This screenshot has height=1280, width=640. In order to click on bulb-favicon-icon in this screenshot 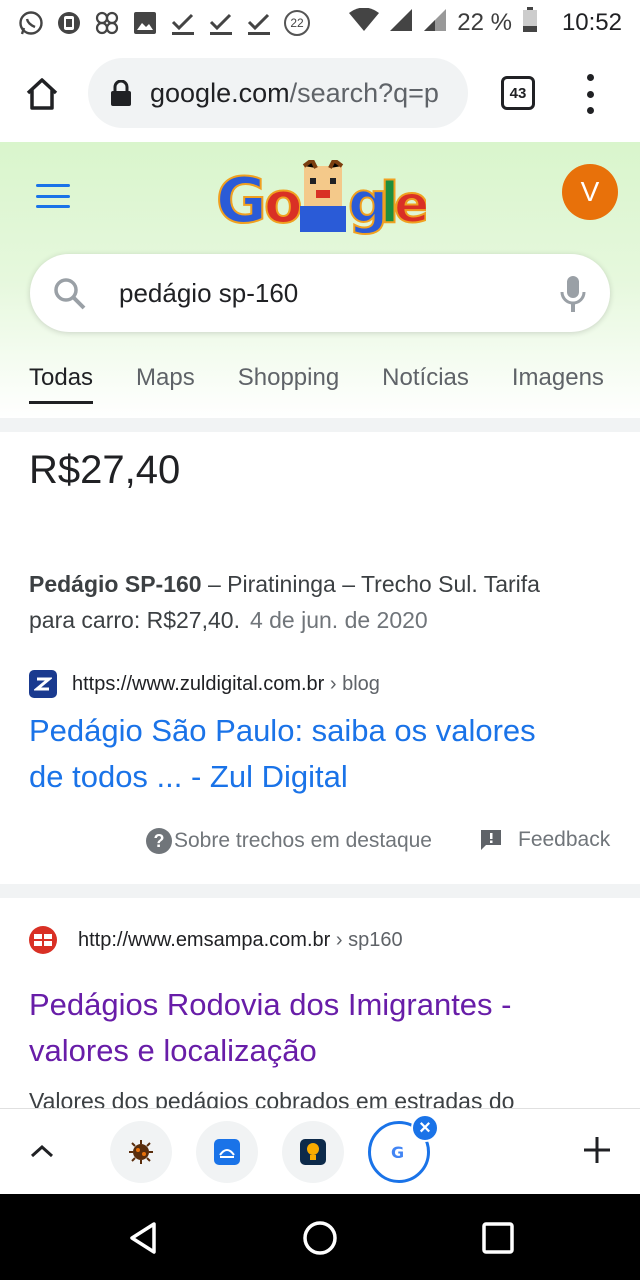, I will do `click(313, 1152)`.